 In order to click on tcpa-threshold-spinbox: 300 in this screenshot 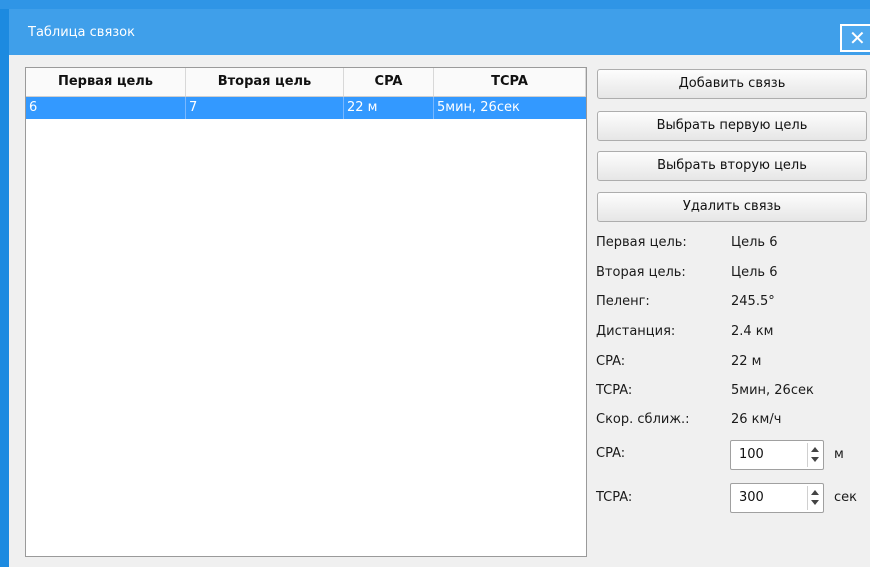, I will do `click(777, 498)`.